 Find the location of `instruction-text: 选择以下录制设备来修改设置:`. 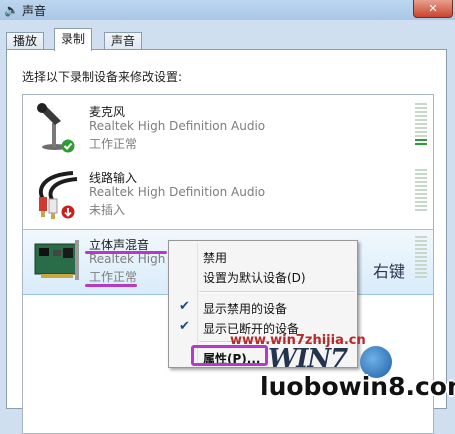

instruction-text: 选择以下录制设备来修改设置: is located at coordinates (102, 77).